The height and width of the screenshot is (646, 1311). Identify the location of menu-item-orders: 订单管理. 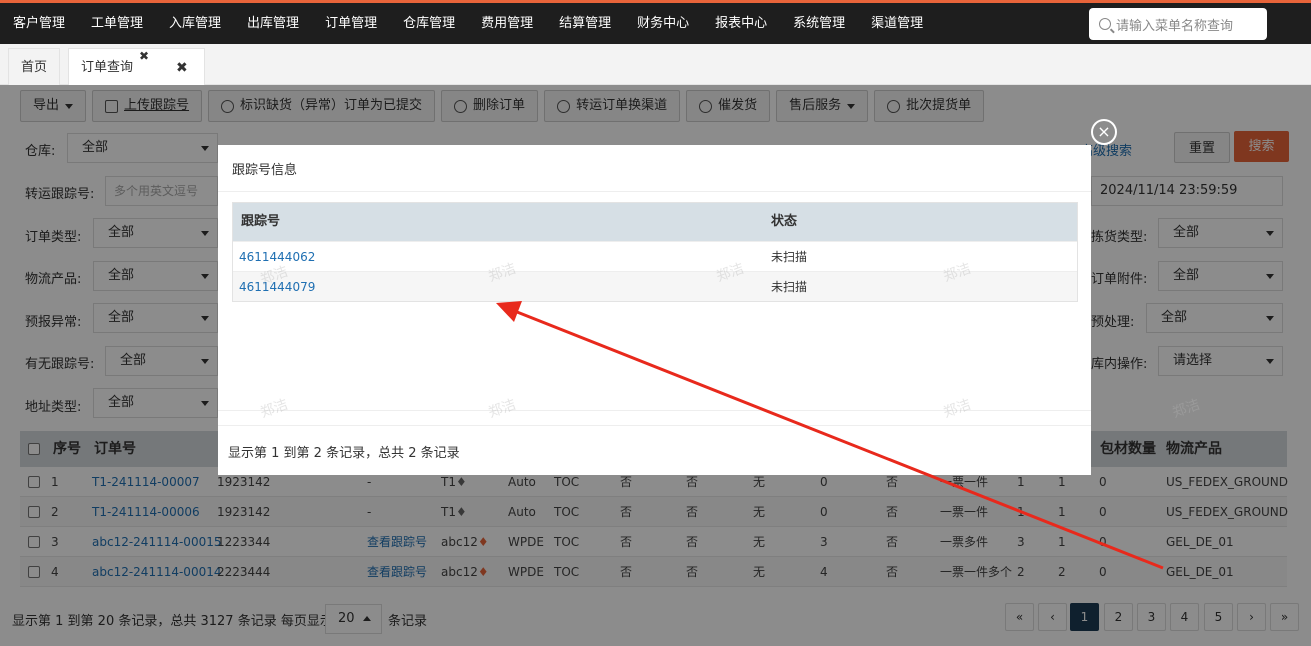
(351, 23).